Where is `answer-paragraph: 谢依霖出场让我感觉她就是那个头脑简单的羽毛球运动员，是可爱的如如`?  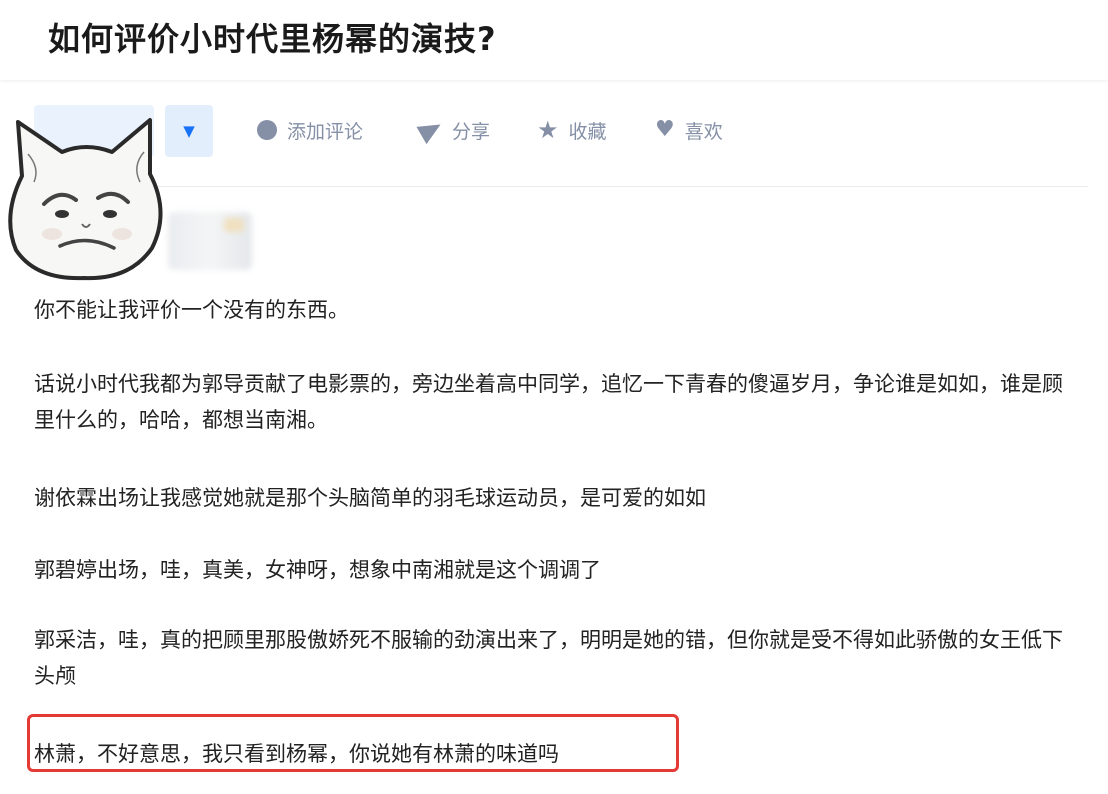 answer-paragraph: 谢依霖出场让我感觉她就是那个头脑简单的羽毛球运动员，是可爱的如如 is located at coordinates (370, 498).